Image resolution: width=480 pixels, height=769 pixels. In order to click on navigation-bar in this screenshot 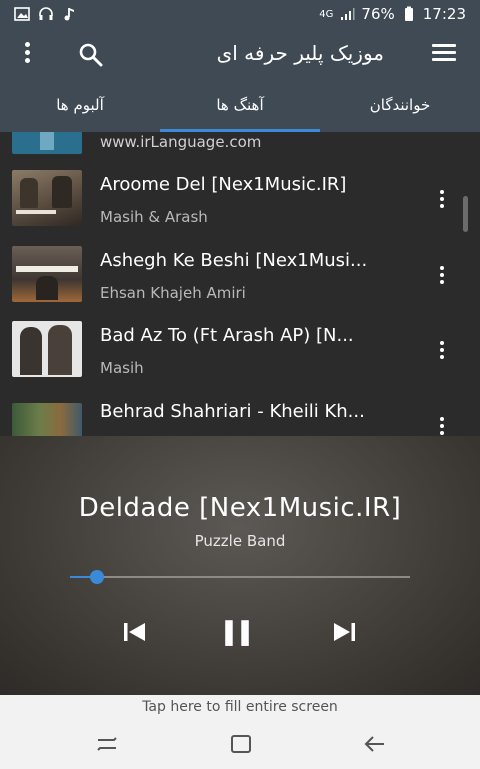, I will do `click(240, 744)`.